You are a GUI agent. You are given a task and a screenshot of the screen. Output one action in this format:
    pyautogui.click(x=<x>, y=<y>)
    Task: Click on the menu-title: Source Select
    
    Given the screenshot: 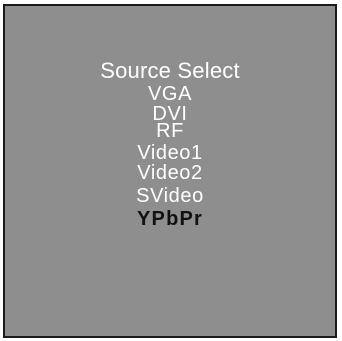 What is the action you would take?
    pyautogui.click(x=170, y=70)
    